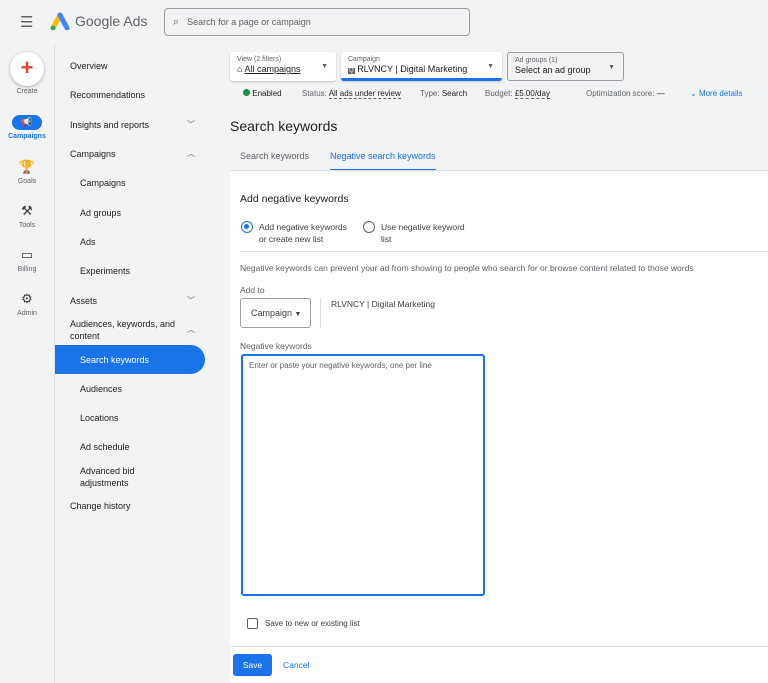 The image size is (768, 683). I want to click on create-button: +, so click(27, 69).